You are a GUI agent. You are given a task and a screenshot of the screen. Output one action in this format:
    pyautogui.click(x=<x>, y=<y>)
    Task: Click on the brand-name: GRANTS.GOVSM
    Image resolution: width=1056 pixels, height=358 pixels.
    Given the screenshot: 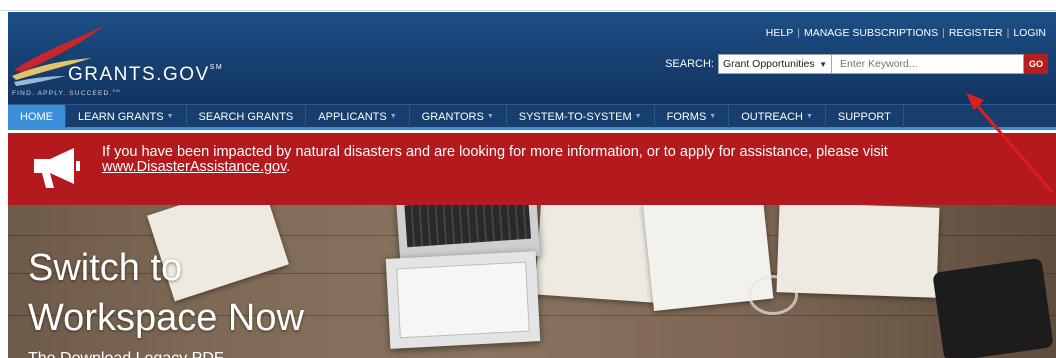 What is the action you would take?
    pyautogui.click(x=146, y=74)
    